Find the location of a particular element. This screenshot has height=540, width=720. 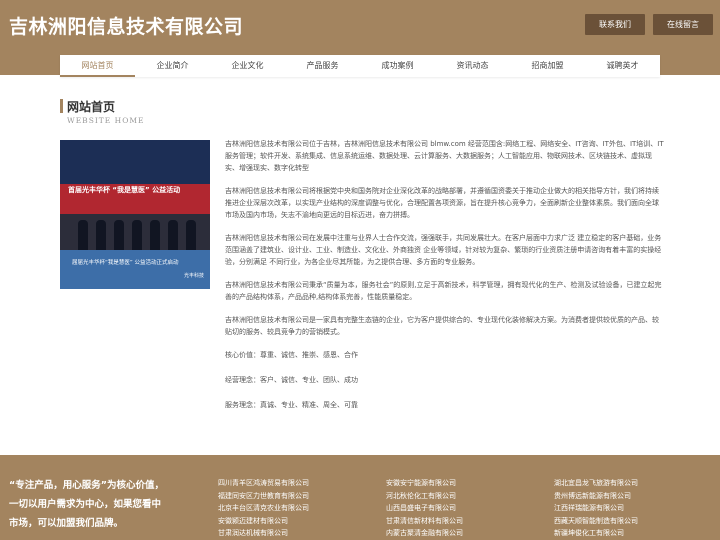

photo-stage-screen is located at coordinates (135, 269).